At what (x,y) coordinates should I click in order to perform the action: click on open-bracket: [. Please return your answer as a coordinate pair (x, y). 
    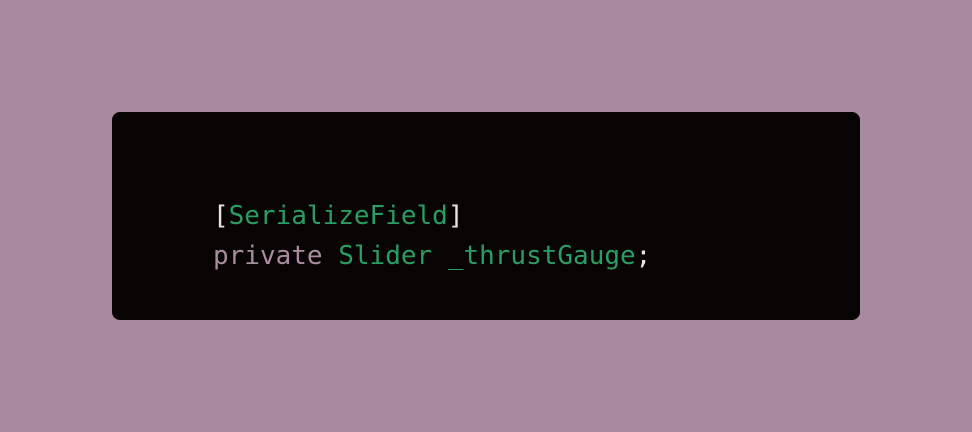
    Looking at the image, I should click on (221, 216).